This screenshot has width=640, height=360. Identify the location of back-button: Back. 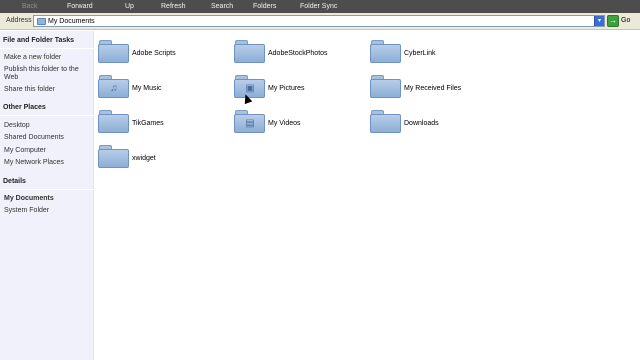
(30, 6).